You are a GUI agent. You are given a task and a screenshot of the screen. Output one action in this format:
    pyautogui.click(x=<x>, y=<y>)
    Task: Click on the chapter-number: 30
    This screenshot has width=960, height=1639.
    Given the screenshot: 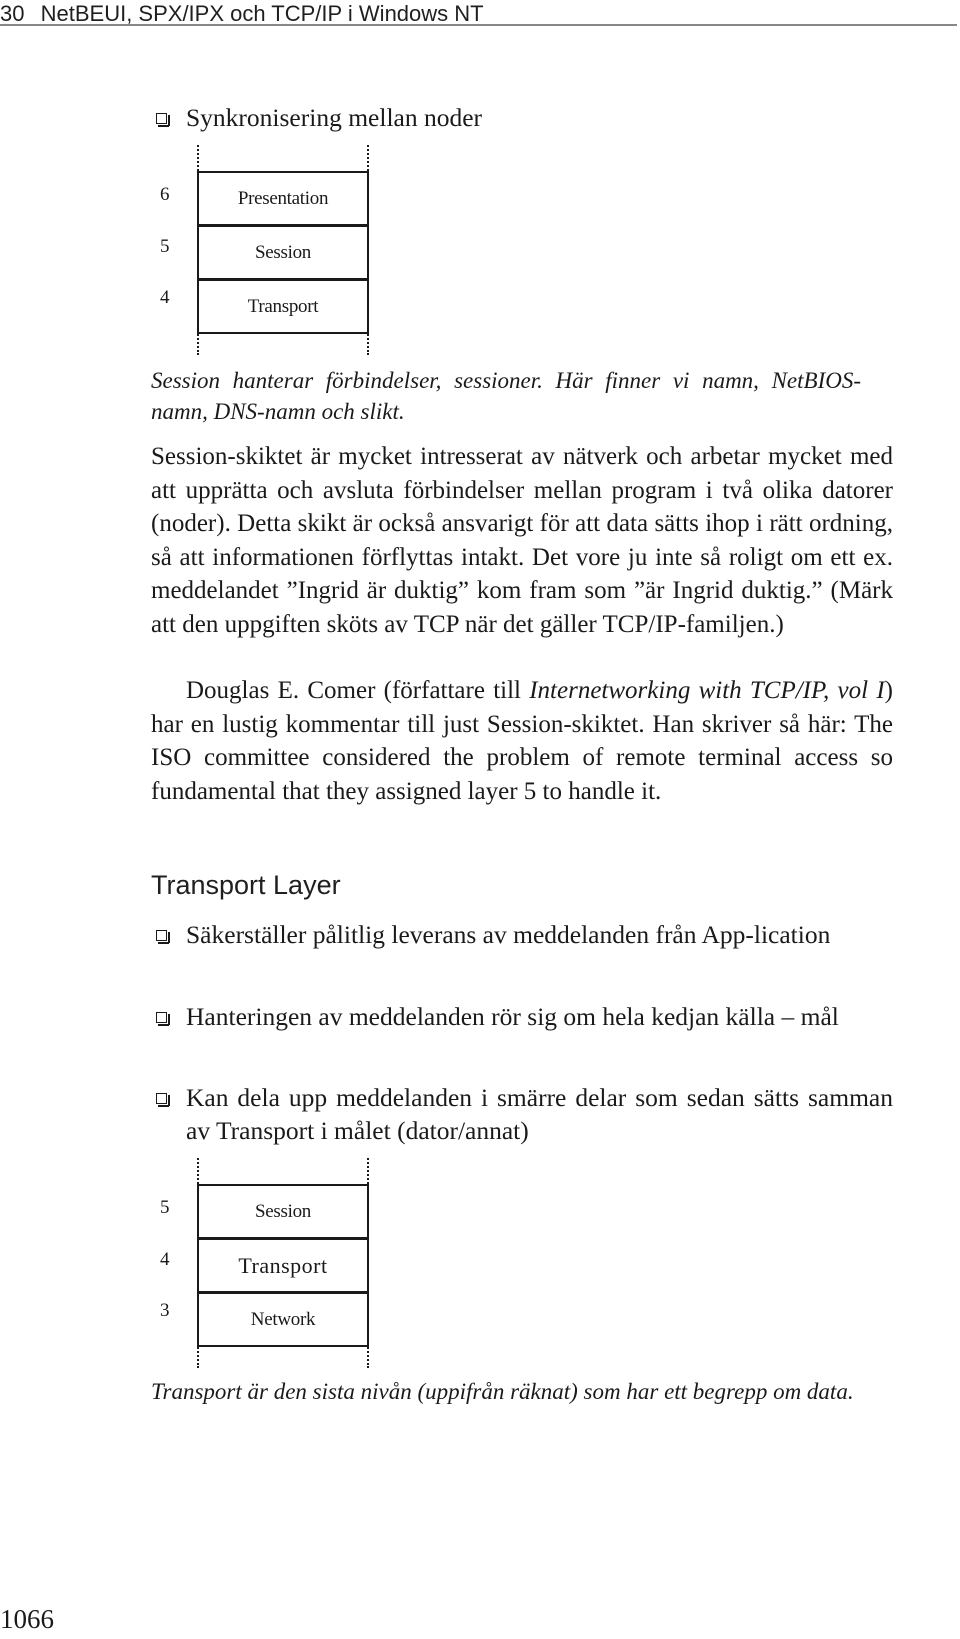 What is the action you would take?
    pyautogui.click(x=12, y=13)
    